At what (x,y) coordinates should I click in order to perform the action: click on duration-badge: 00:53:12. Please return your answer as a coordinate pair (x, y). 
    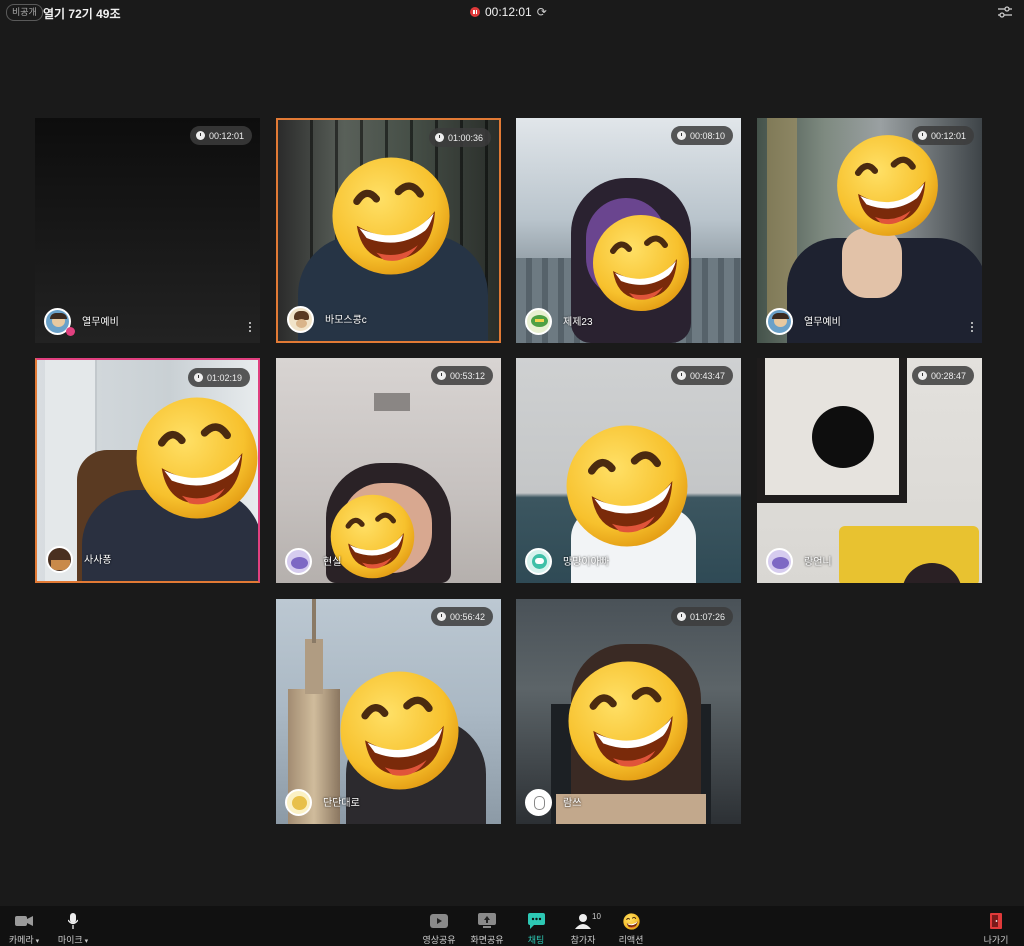
    Looking at the image, I should click on (461, 375).